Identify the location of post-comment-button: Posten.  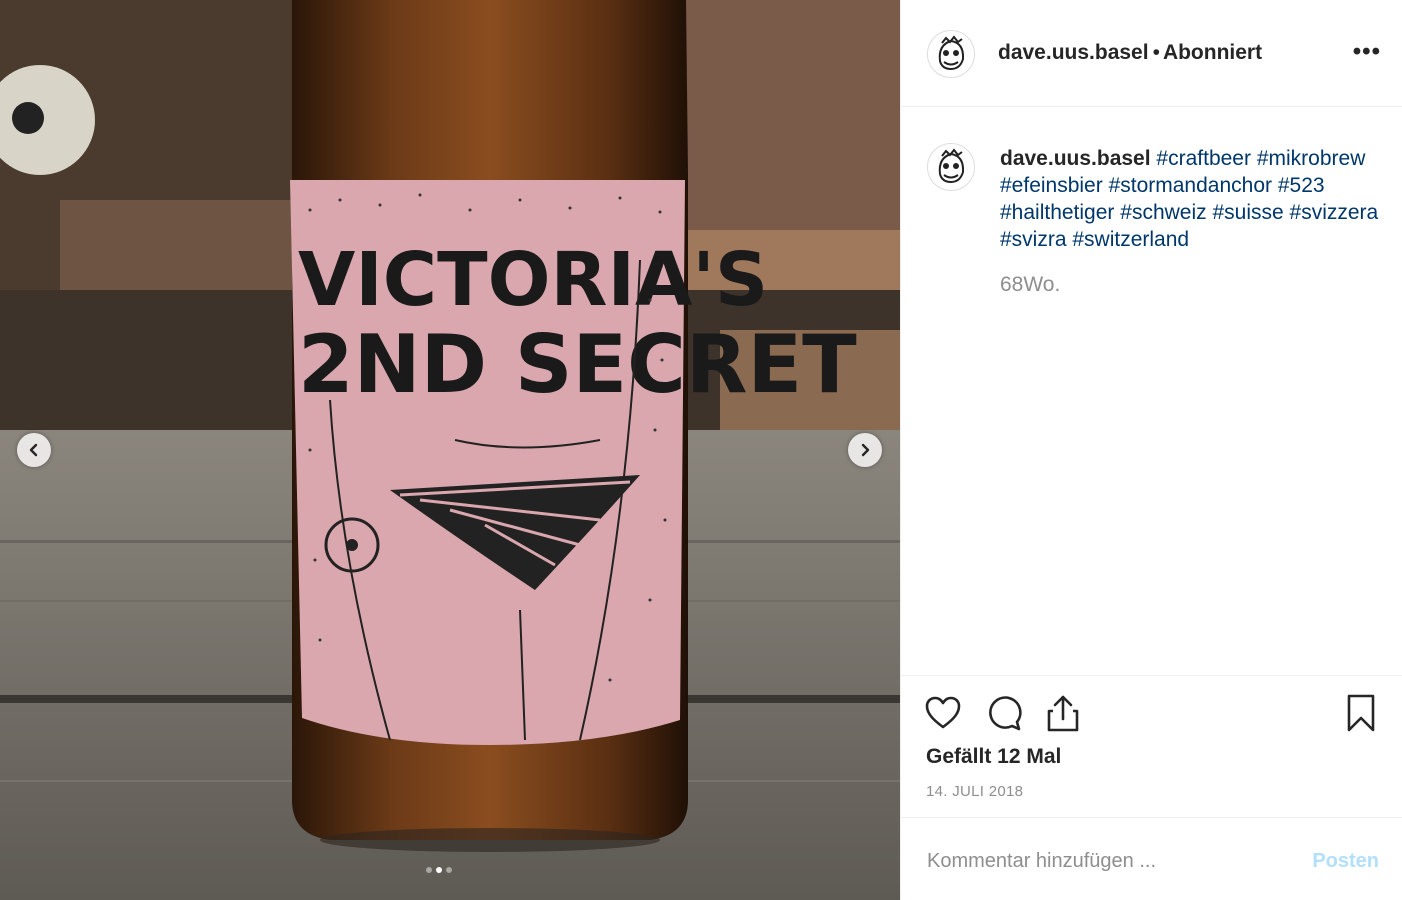
(1345, 861).